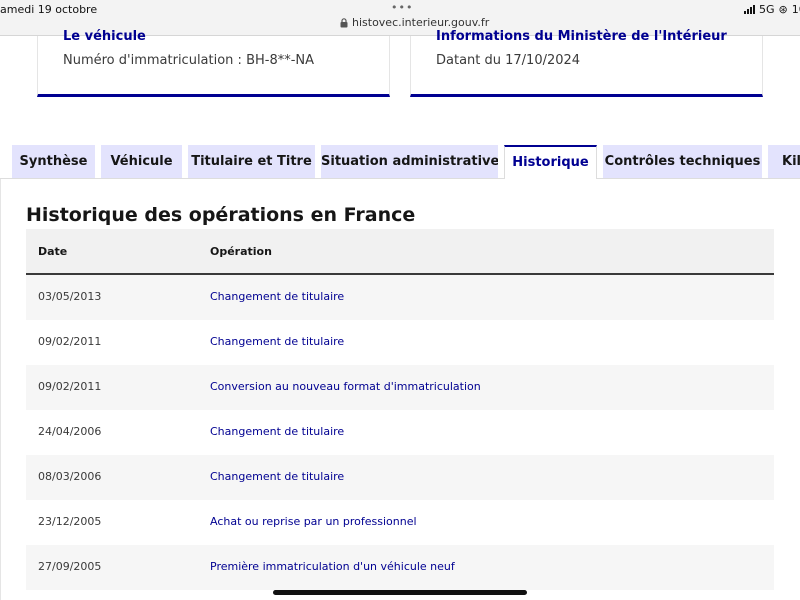  I want to click on tab-kilometrage: Kilo, so click(784, 161).